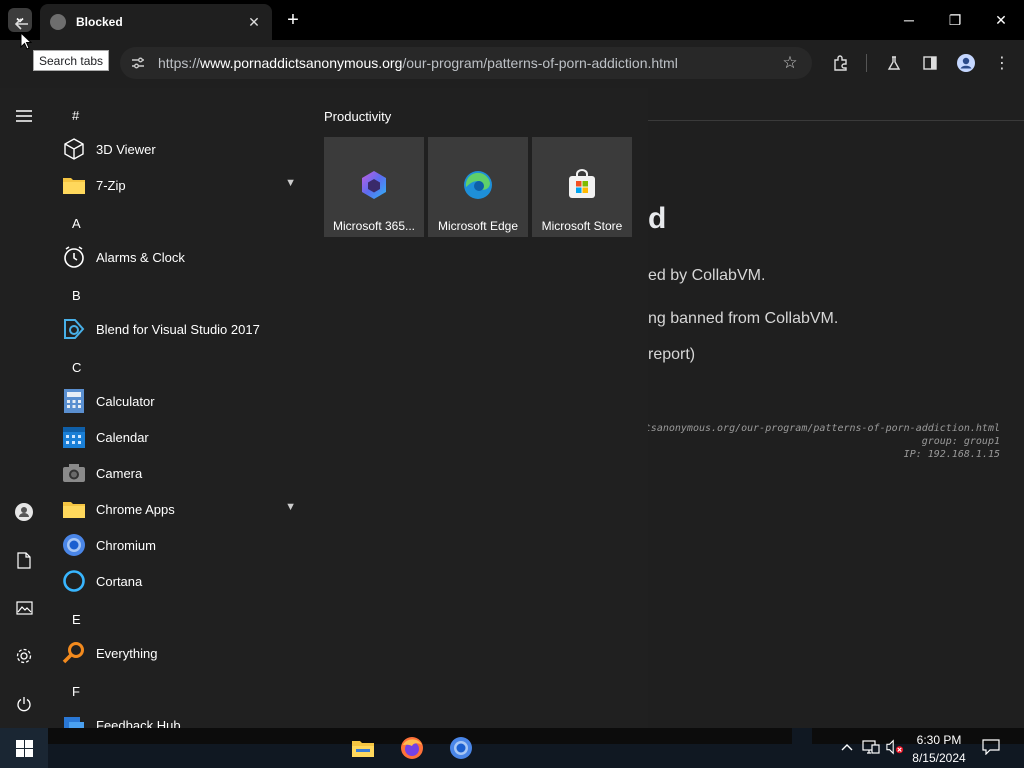 The width and height of the screenshot is (1024, 768). What do you see at coordinates (76, 691) in the screenshot?
I see `letter-header-f: F` at bounding box center [76, 691].